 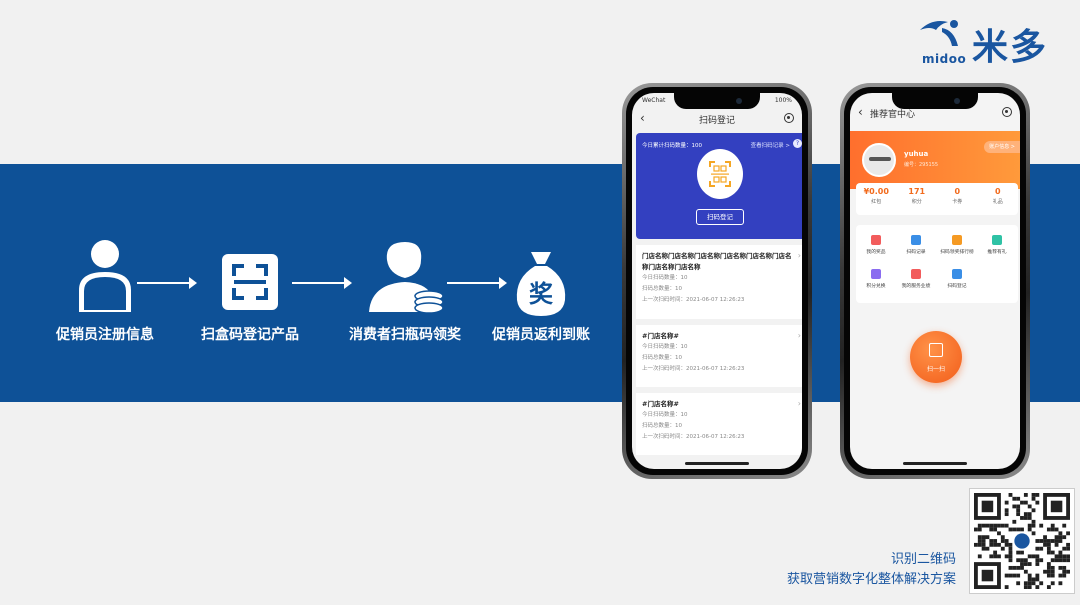 I want to click on menu-item-scan-register: 扫码登记, so click(x=957, y=283).